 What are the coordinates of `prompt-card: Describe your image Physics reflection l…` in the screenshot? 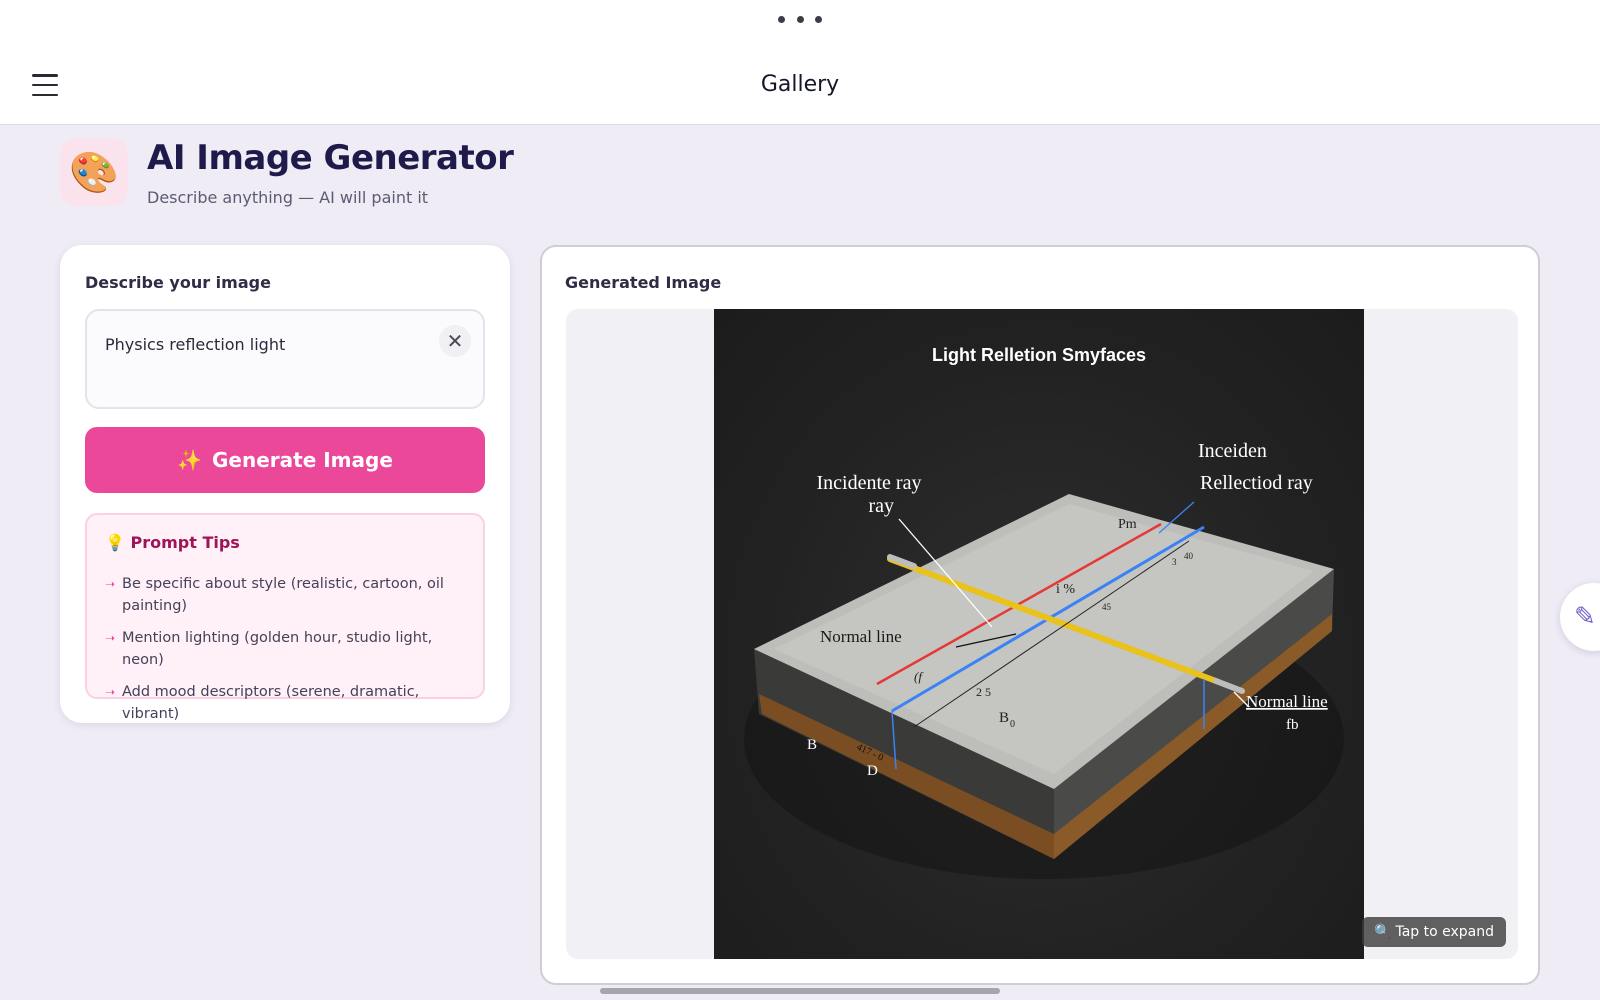 It's located at (285, 484).